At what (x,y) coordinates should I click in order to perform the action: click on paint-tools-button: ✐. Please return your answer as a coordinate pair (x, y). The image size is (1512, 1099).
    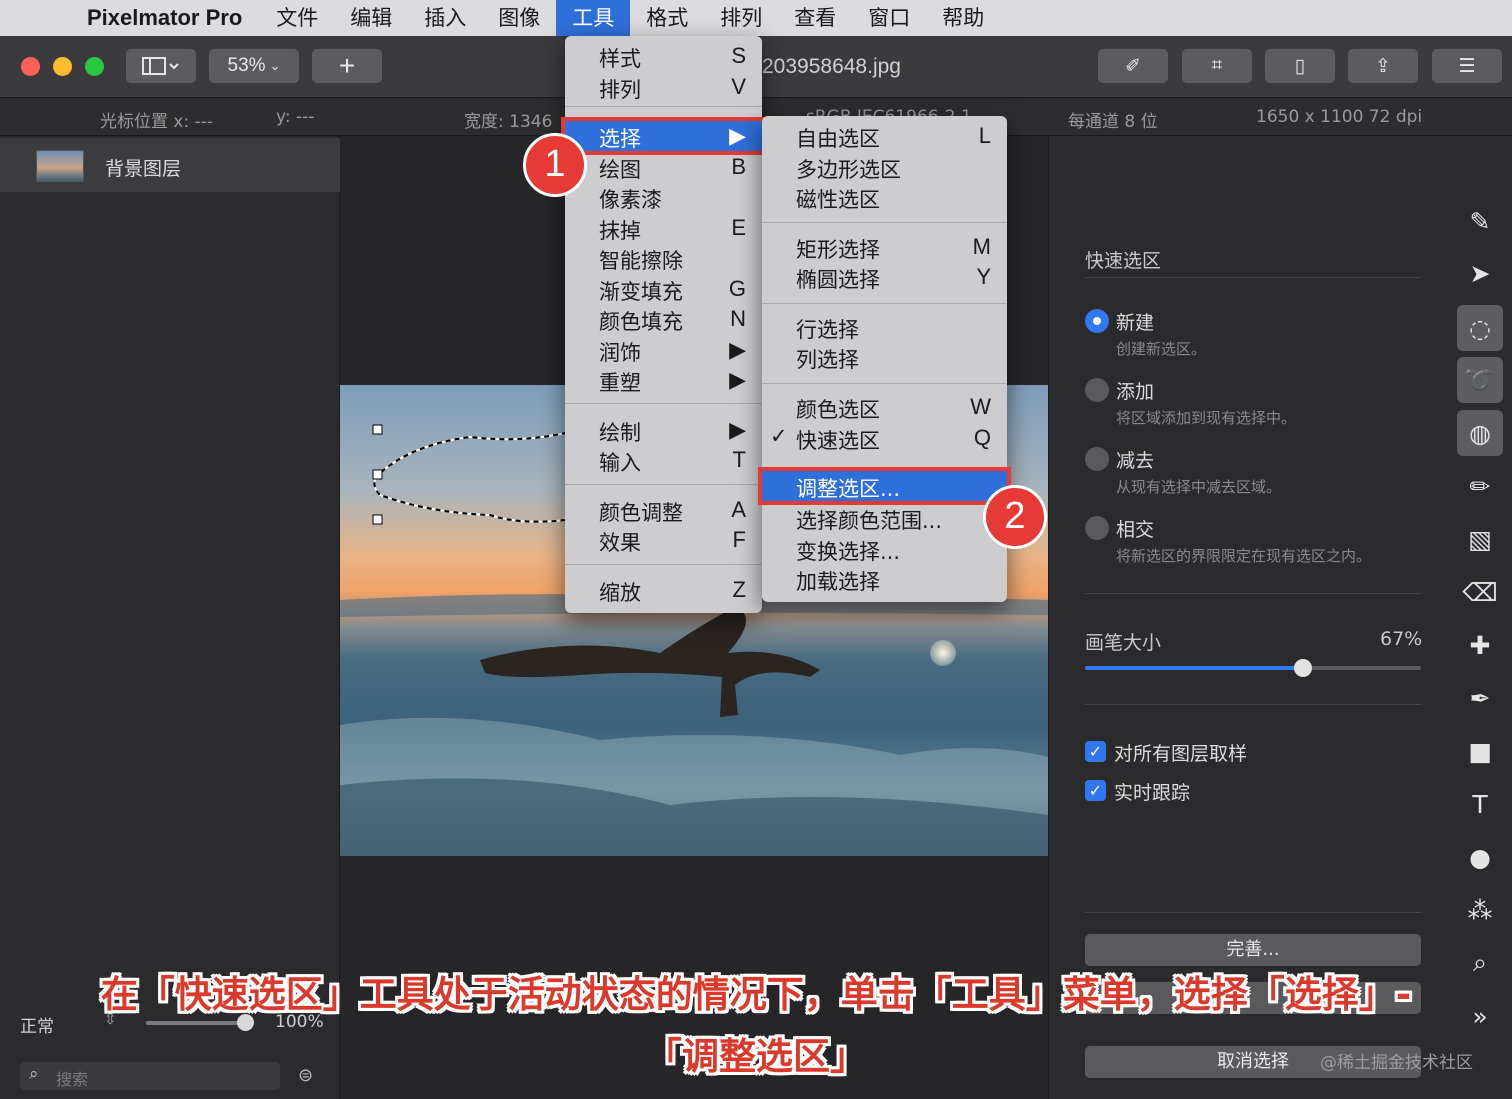
    Looking at the image, I should click on (1133, 66).